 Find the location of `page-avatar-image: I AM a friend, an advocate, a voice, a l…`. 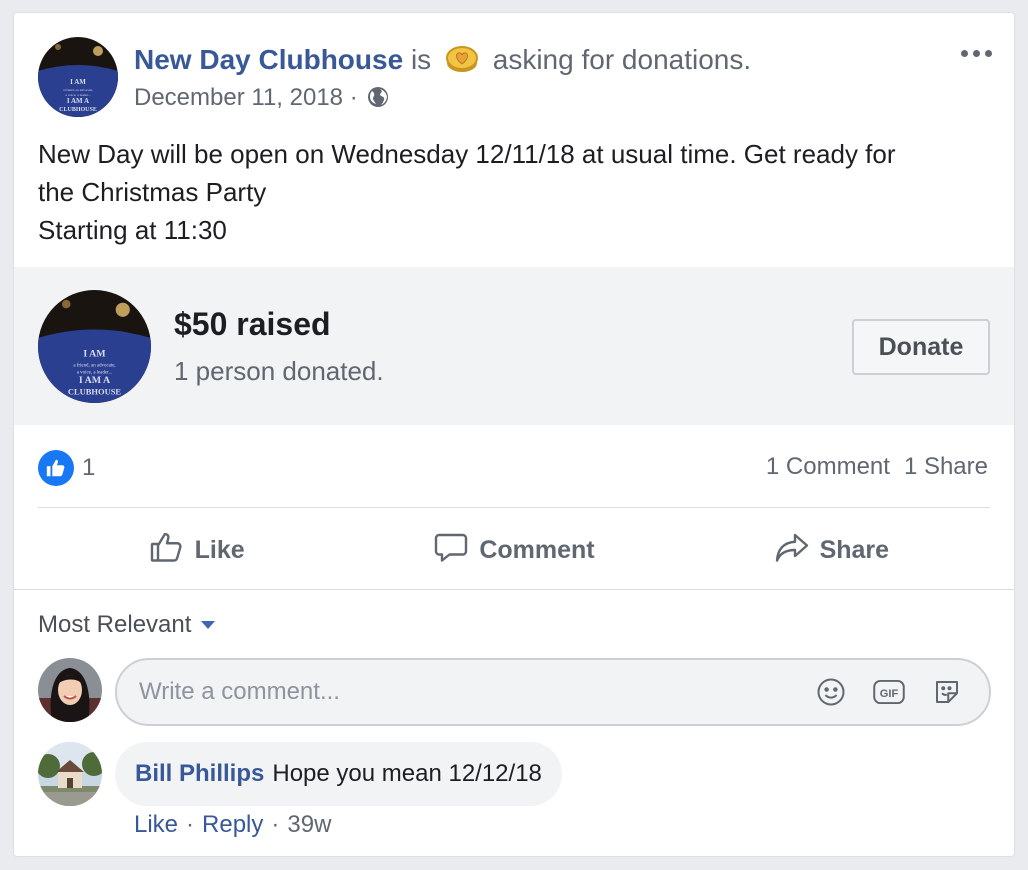

page-avatar-image: I AM a friend, an advocate, a voice, a l… is located at coordinates (78, 77).